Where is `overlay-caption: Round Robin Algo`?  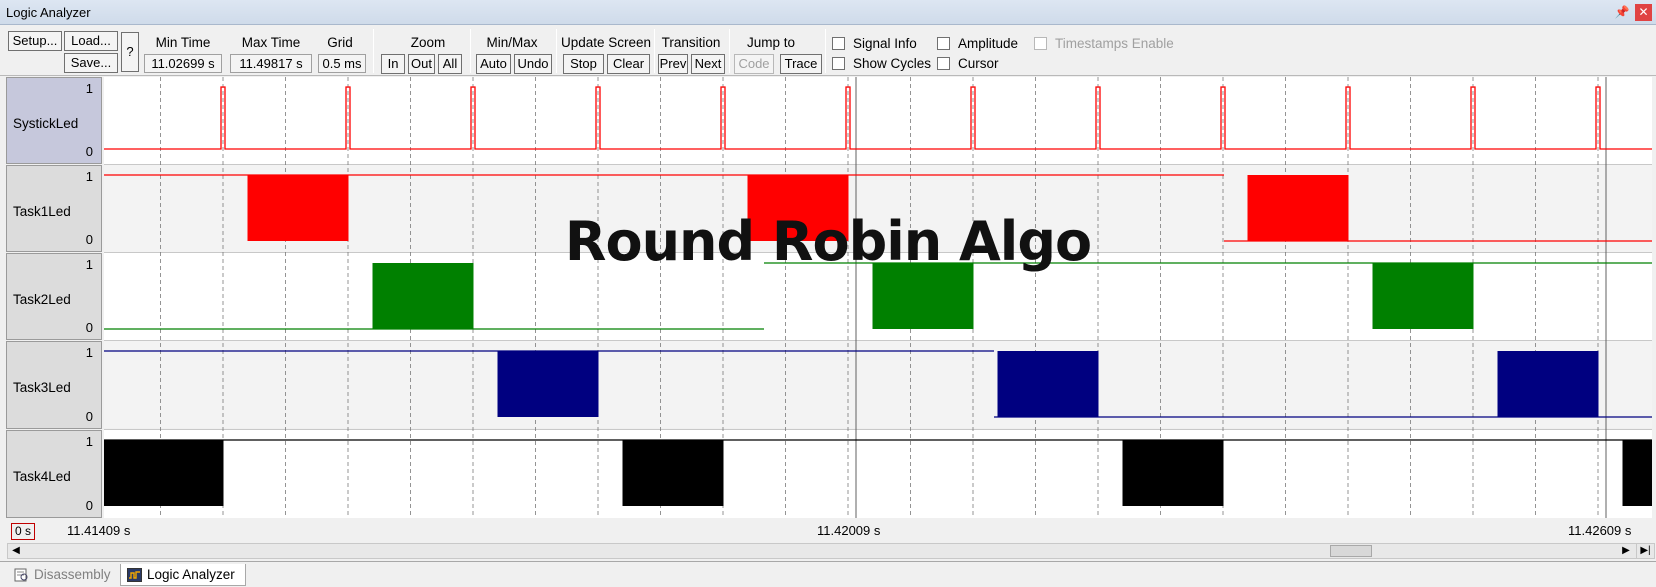 overlay-caption: Round Robin Algo is located at coordinates (828, 241).